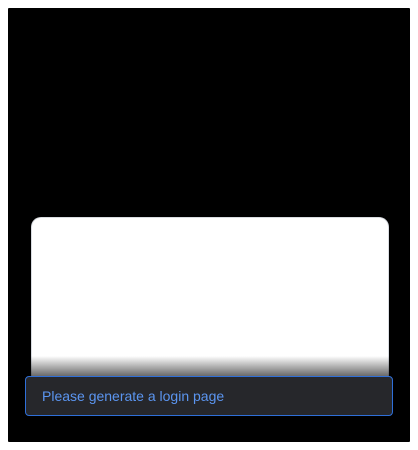 This screenshot has height=450, width=418. What do you see at coordinates (213, 52) in the screenshot?
I see `page-title` at bounding box center [213, 52].